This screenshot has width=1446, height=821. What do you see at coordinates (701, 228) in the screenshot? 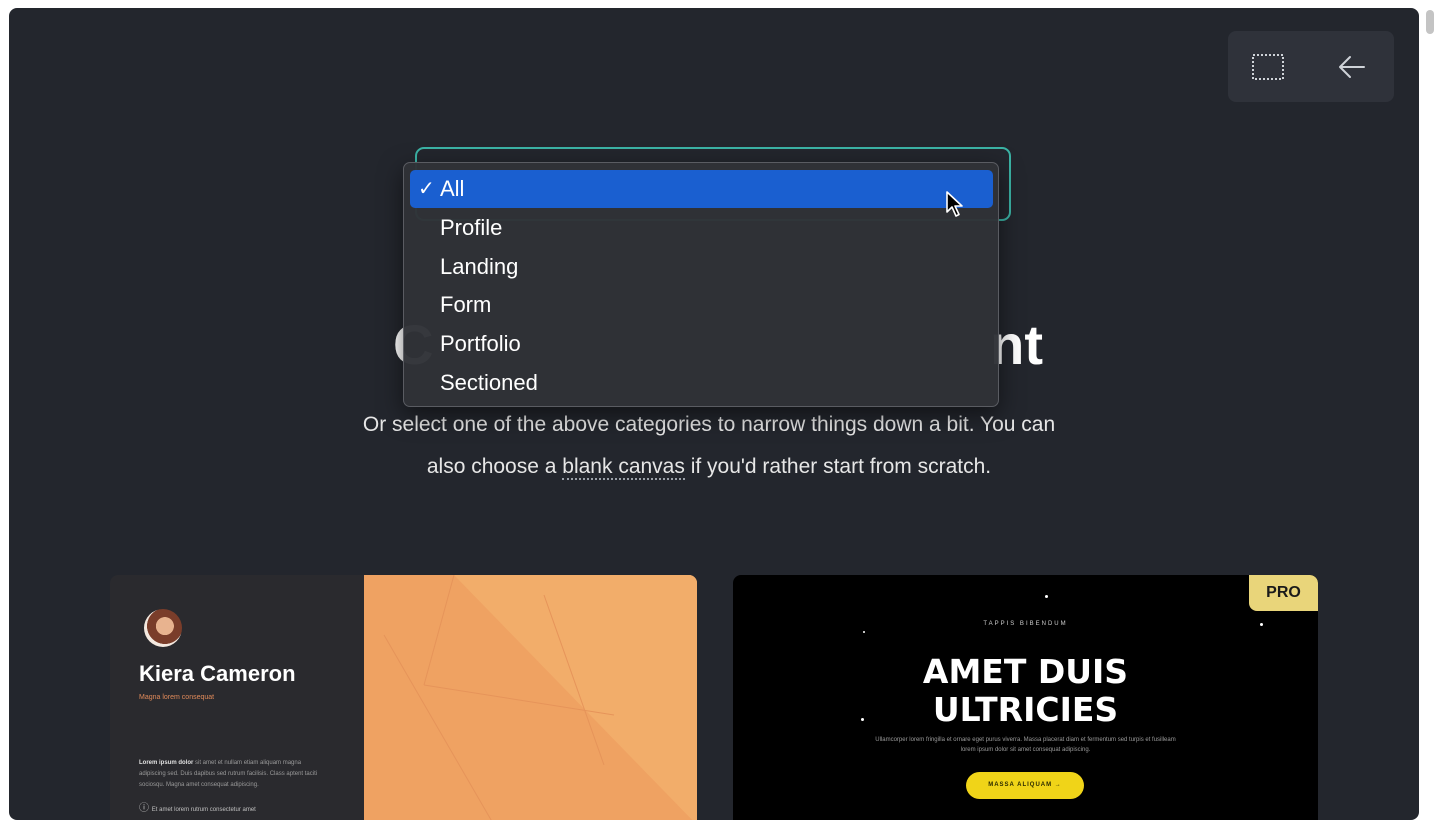
I see `dropdown-option-profile: Profile` at bounding box center [701, 228].